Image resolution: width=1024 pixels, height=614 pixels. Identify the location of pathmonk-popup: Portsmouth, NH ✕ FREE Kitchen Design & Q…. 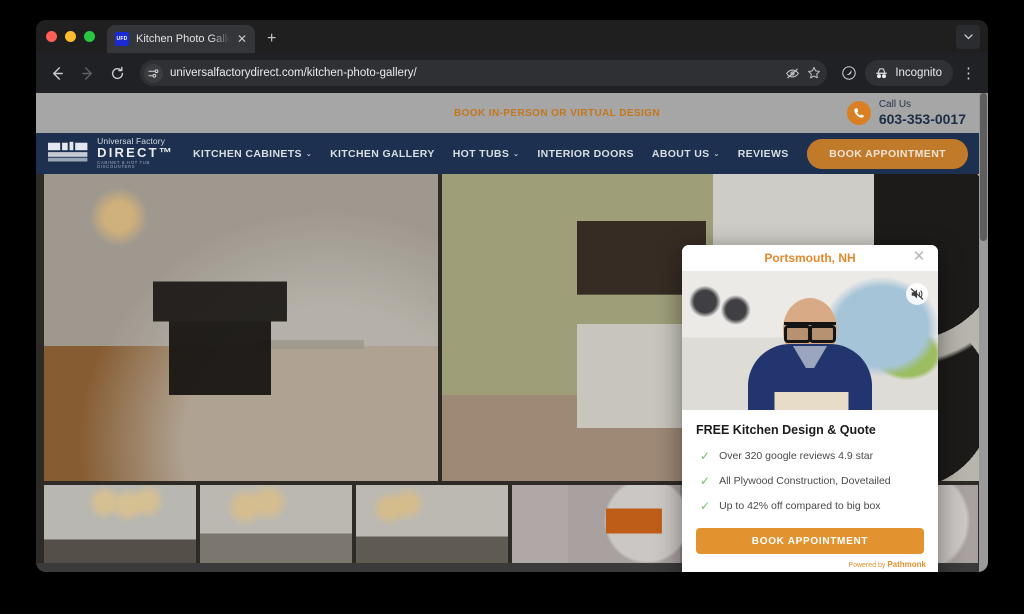
(810, 408).